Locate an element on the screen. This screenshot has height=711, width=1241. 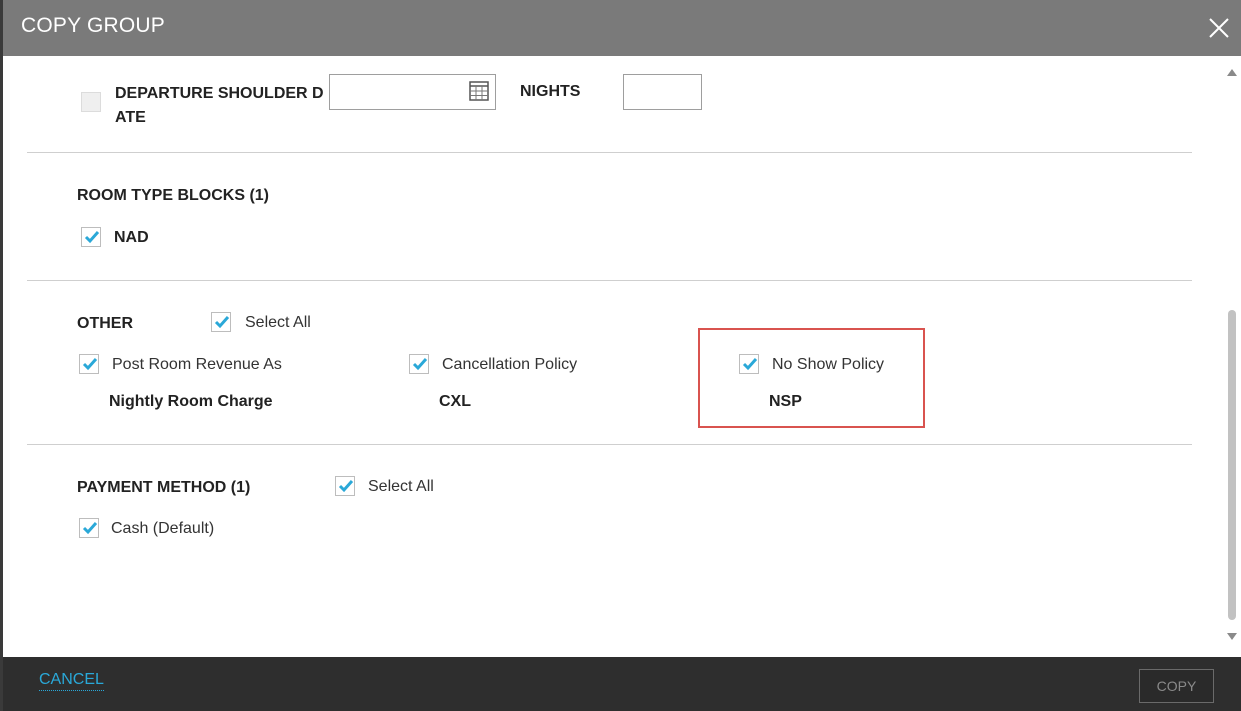
departure-shoulder-label: DEPARTURE SHOULDER D ATE is located at coordinates (219, 106).